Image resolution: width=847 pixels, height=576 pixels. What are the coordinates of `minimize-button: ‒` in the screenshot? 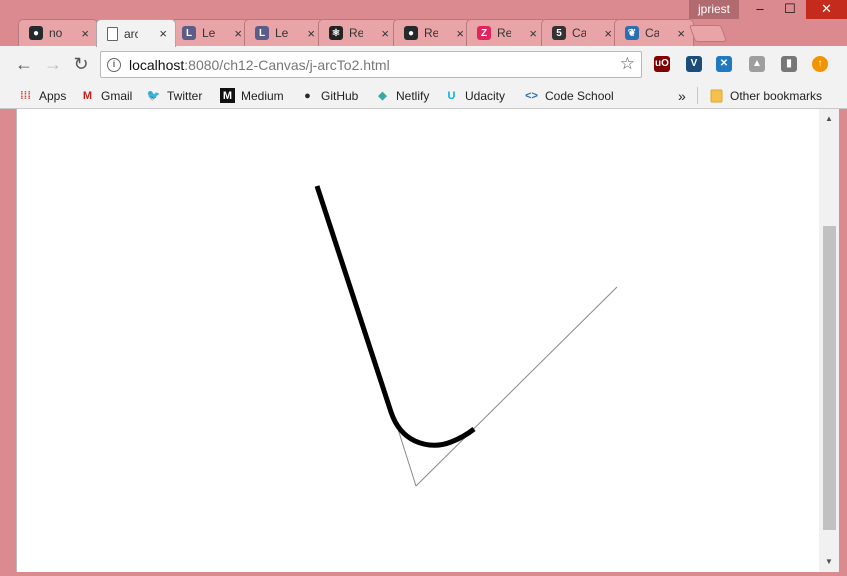 It's located at (760, 9).